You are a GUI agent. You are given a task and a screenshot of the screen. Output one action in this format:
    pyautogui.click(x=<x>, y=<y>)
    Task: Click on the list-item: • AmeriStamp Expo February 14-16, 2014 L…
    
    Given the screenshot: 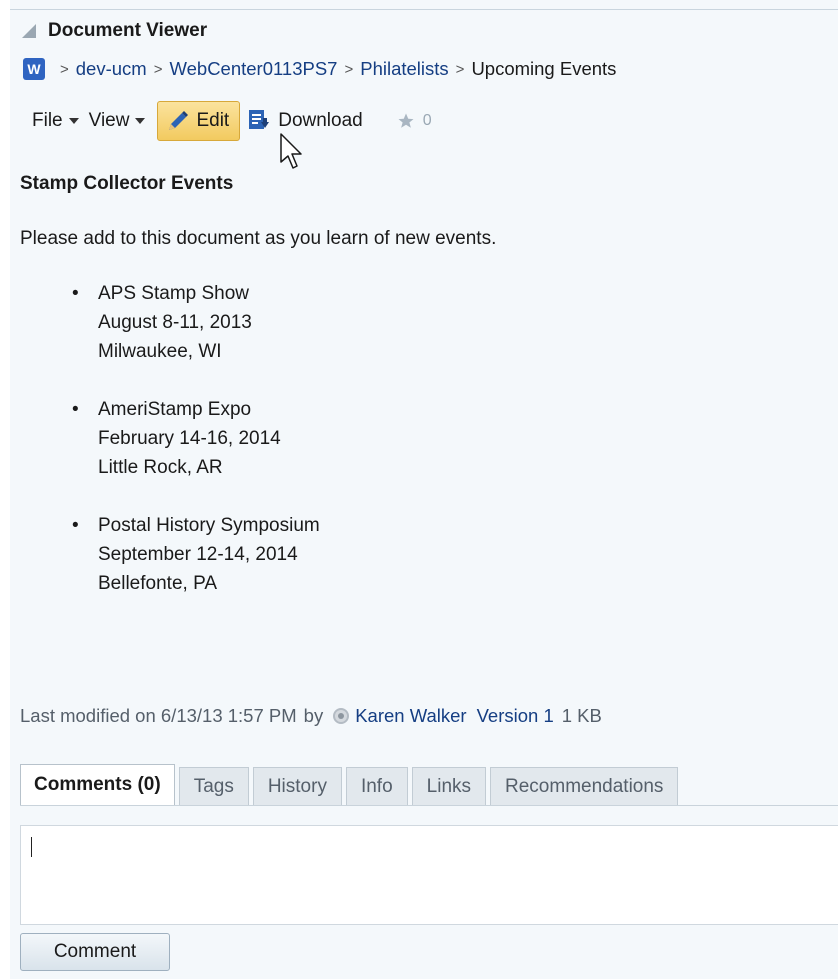 What is the action you would take?
    pyautogui.click(x=195, y=438)
    